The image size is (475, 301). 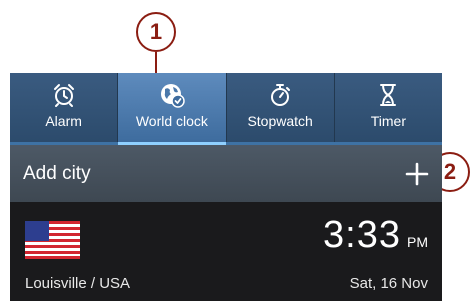 What do you see at coordinates (172, 96) in the screenshot?
I see `world-clock-icon` at bounding box center [172, 96].